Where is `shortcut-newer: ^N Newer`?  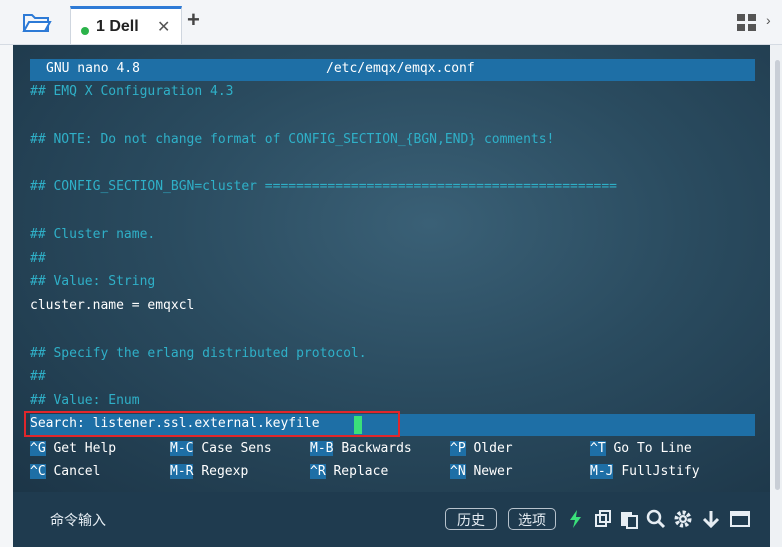
shortcut-newer: ^N Newer is located at coordinates (481, 472).